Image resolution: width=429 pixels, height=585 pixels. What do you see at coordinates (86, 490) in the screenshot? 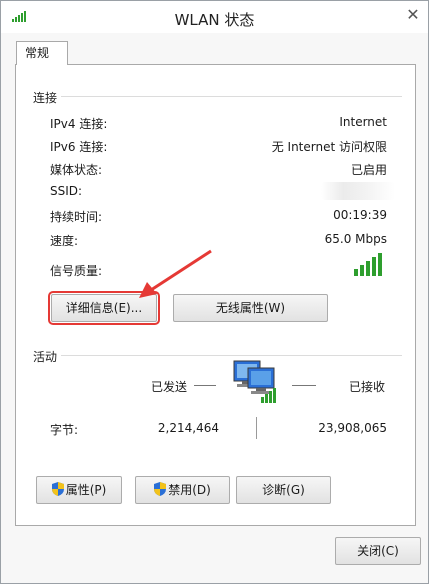
I see `properties-button-label: 属性(P)` at bounding box center [86, 490].